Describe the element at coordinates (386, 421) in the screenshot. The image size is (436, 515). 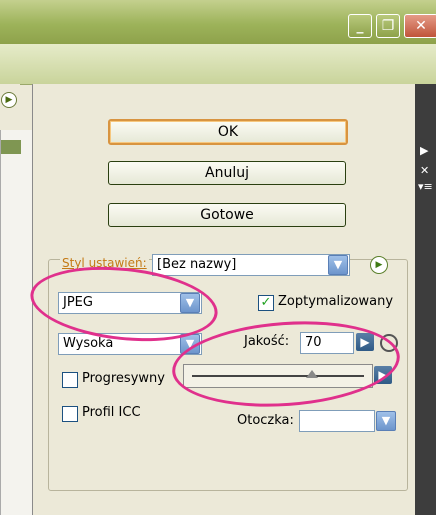
I see `matte-dropdown-icon: ▼` at that location.